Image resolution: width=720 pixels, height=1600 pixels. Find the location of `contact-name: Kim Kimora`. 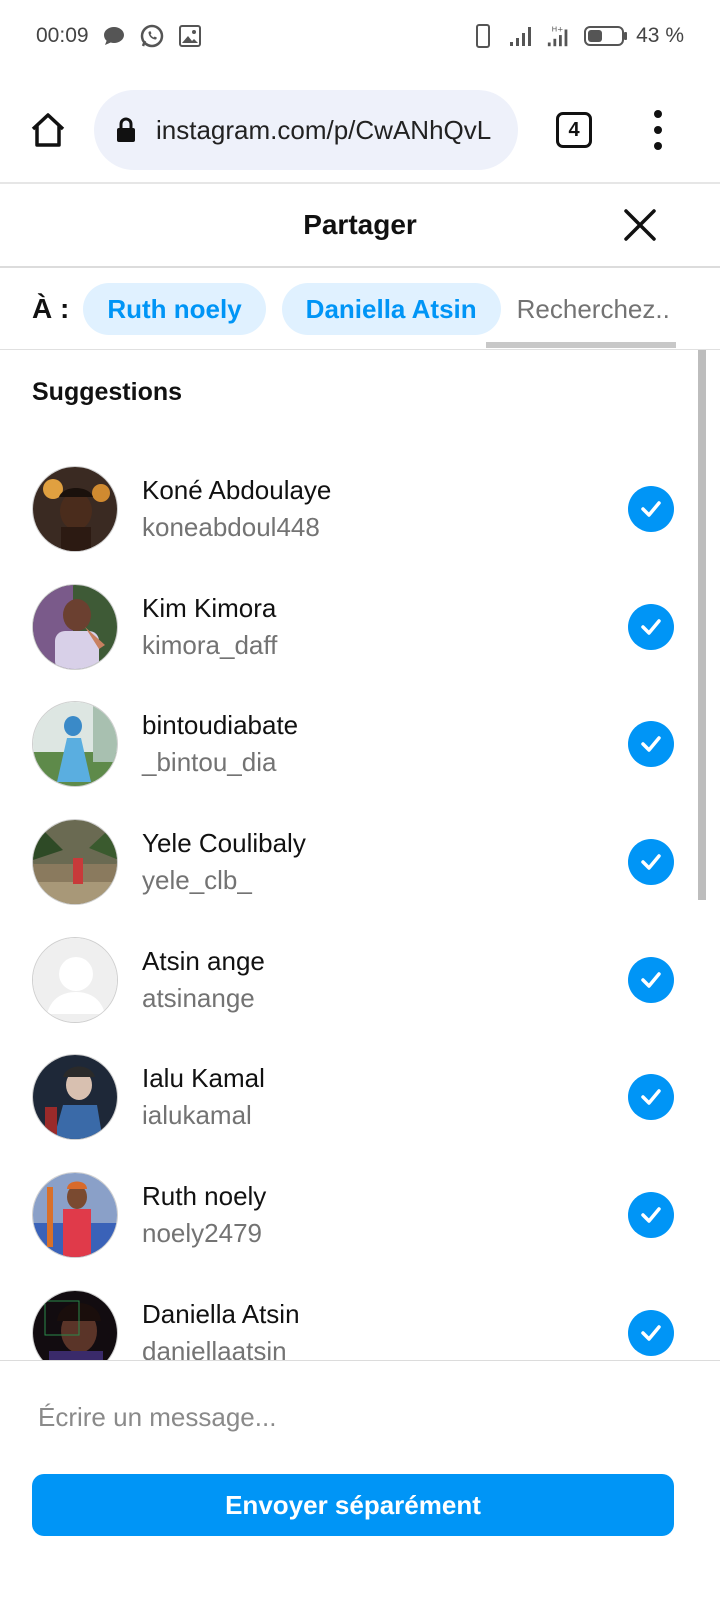

contact-name: Kim Kimora is located at coordinates (209, 607).